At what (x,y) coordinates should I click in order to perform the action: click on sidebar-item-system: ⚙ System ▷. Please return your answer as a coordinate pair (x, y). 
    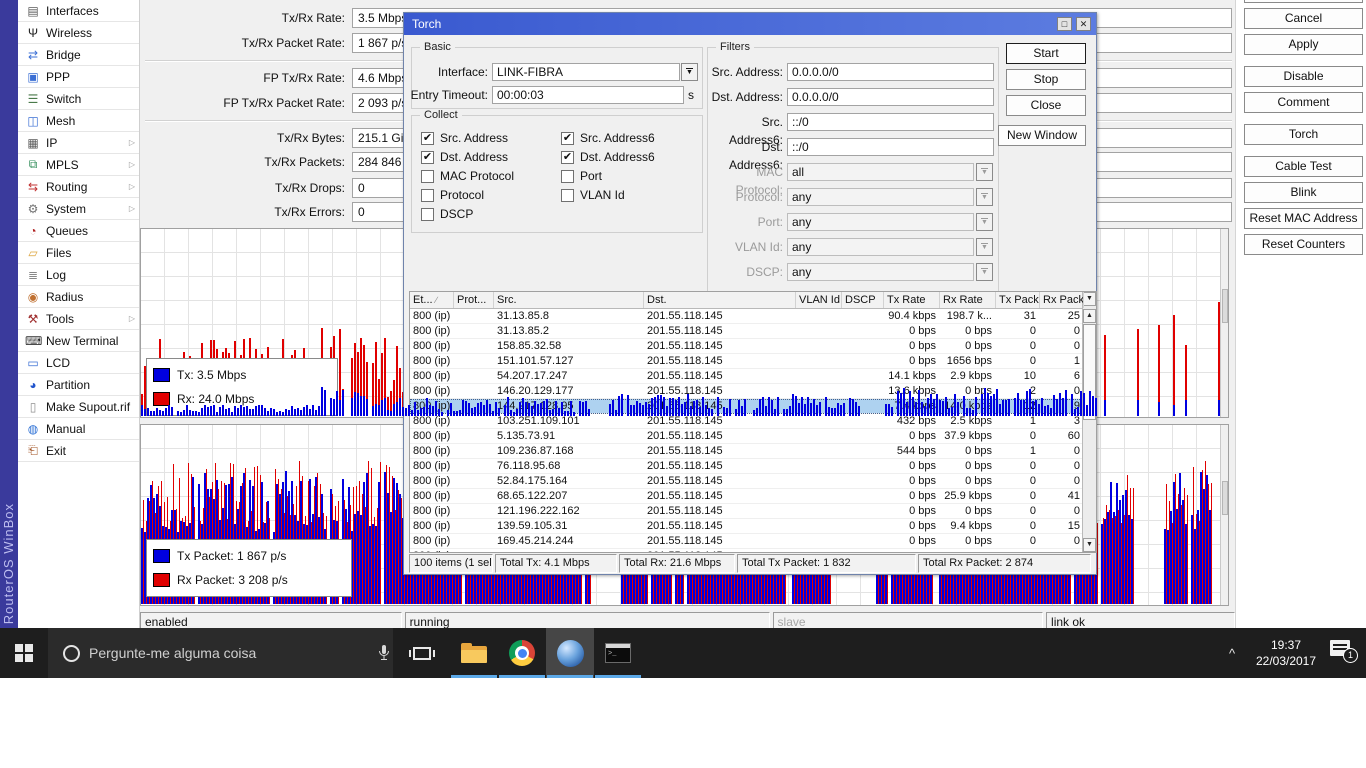
    Looking at the image, I should click on (78, 209).